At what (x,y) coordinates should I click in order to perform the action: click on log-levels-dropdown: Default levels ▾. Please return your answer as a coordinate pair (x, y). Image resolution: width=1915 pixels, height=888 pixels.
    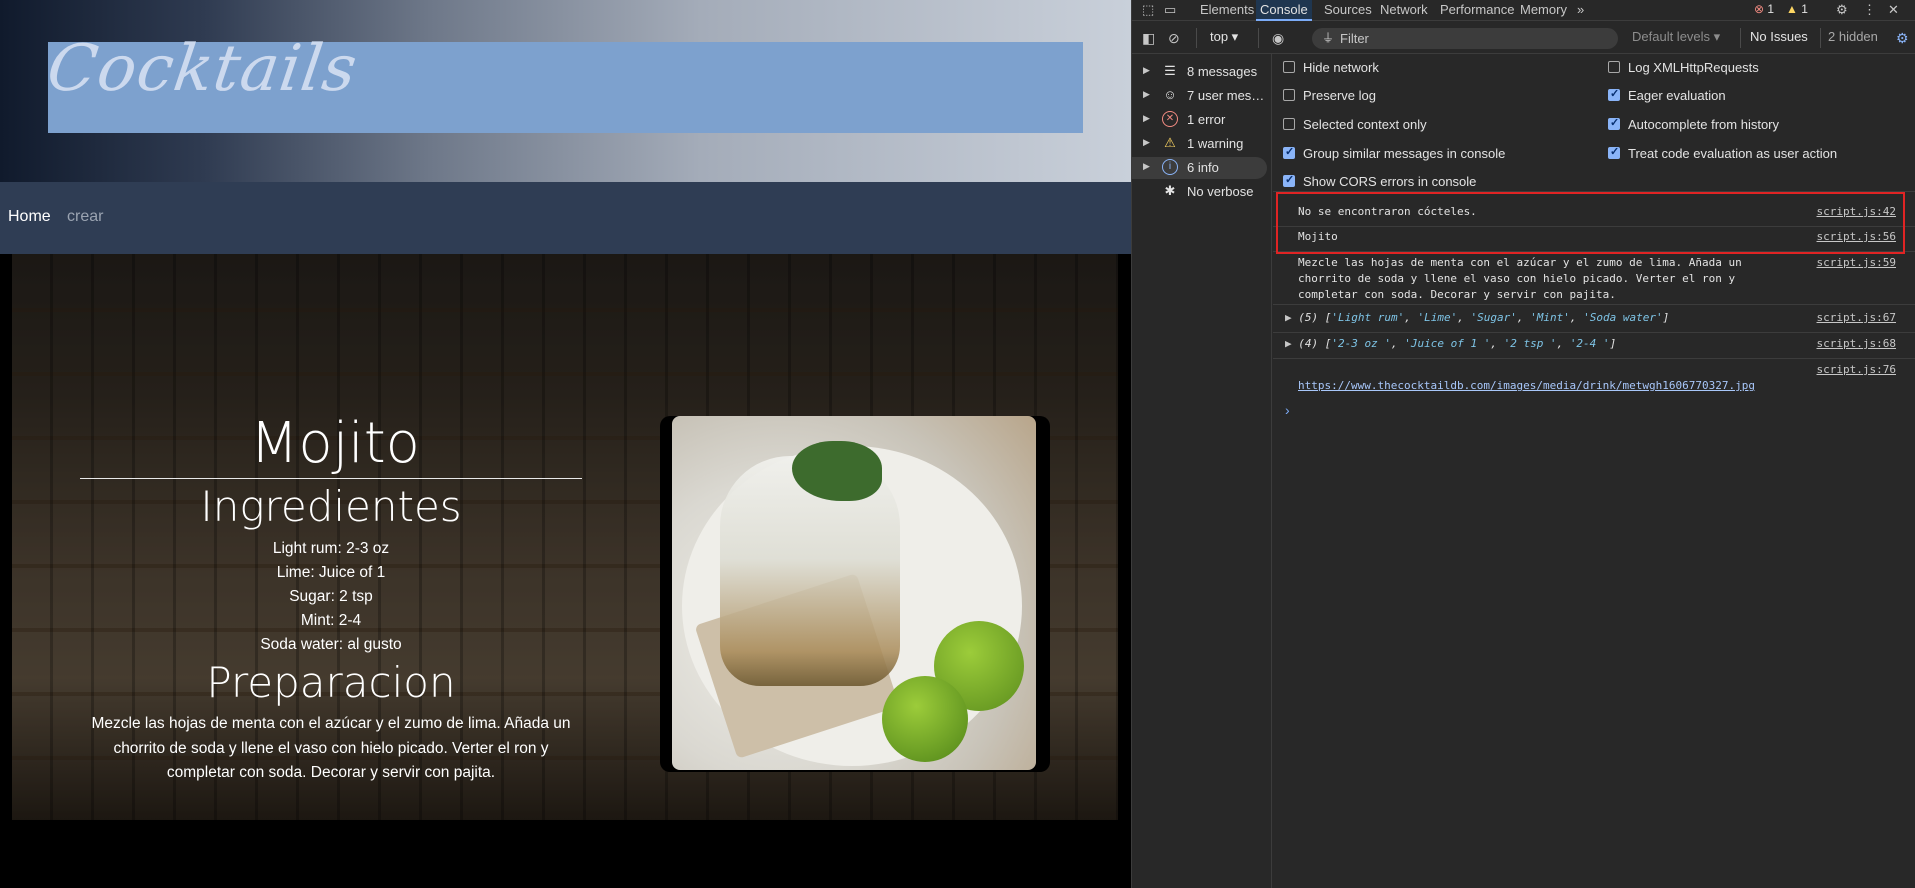
    Looking at the image, I should click on (1676, 37).